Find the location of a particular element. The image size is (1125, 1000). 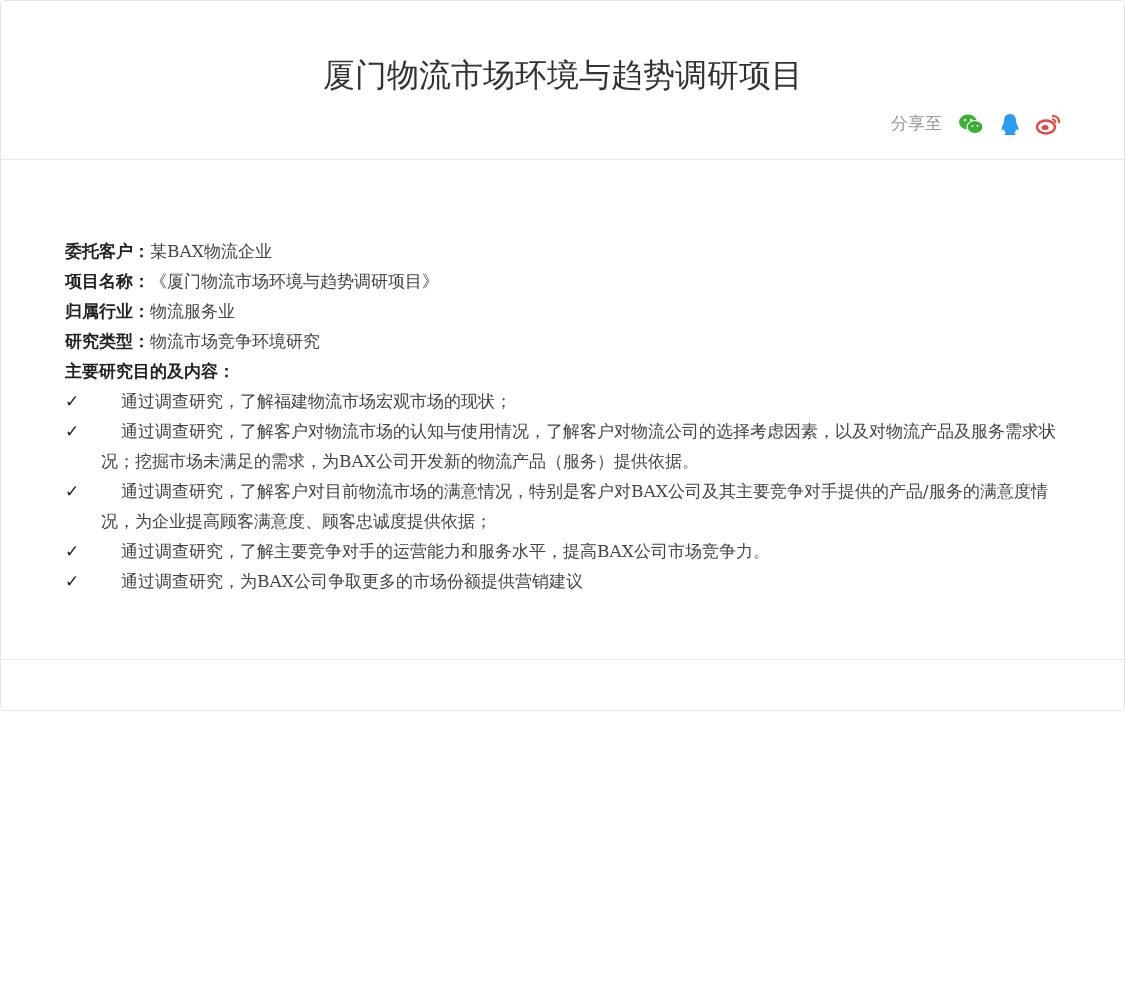

field-value: 物流服务业 is located at coordinates (192, 311).